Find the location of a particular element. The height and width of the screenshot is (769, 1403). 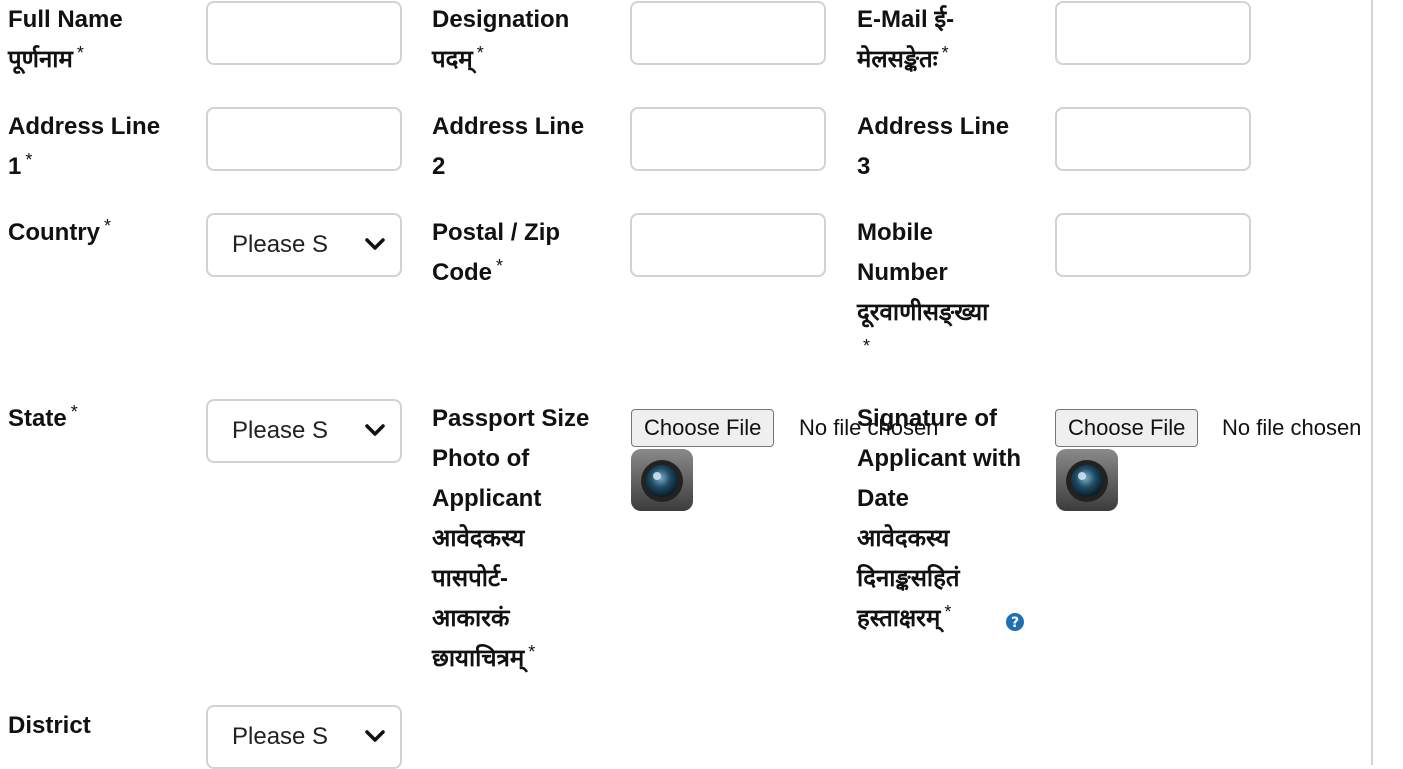

help-icon: ? is located at coordinates (1015, 622).